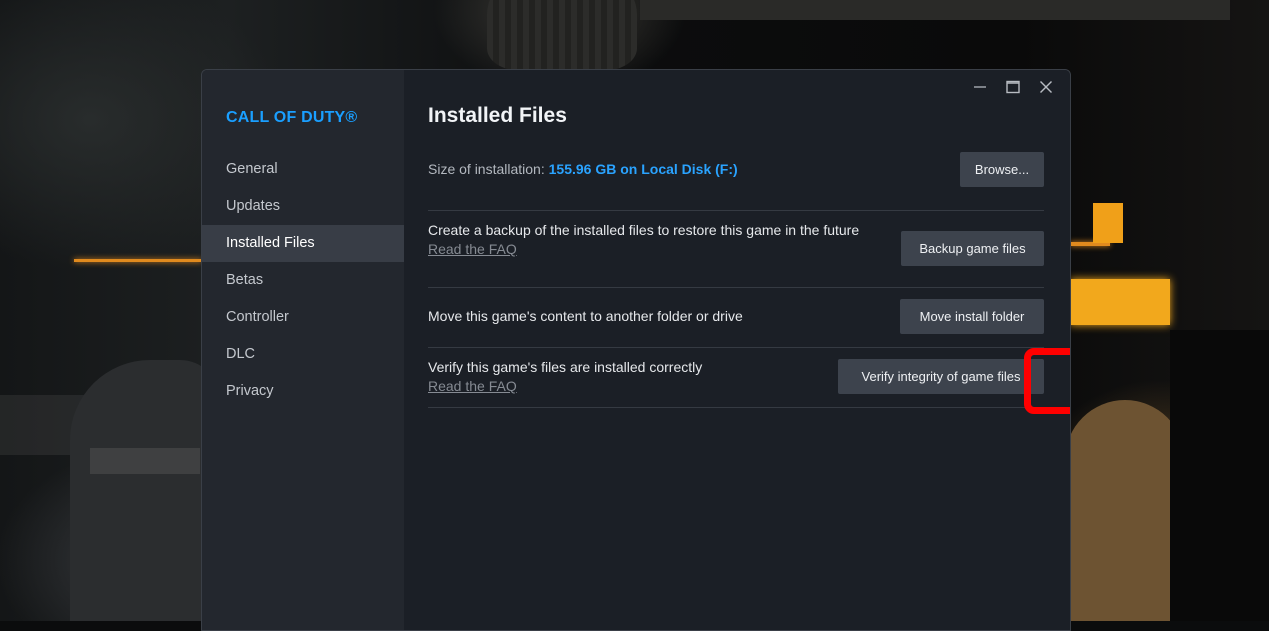  What do you see at coordinates (972, 316) in the screenshot?
I see `move-install-folder-button: Move install folder` at bounding box center [972, 316].